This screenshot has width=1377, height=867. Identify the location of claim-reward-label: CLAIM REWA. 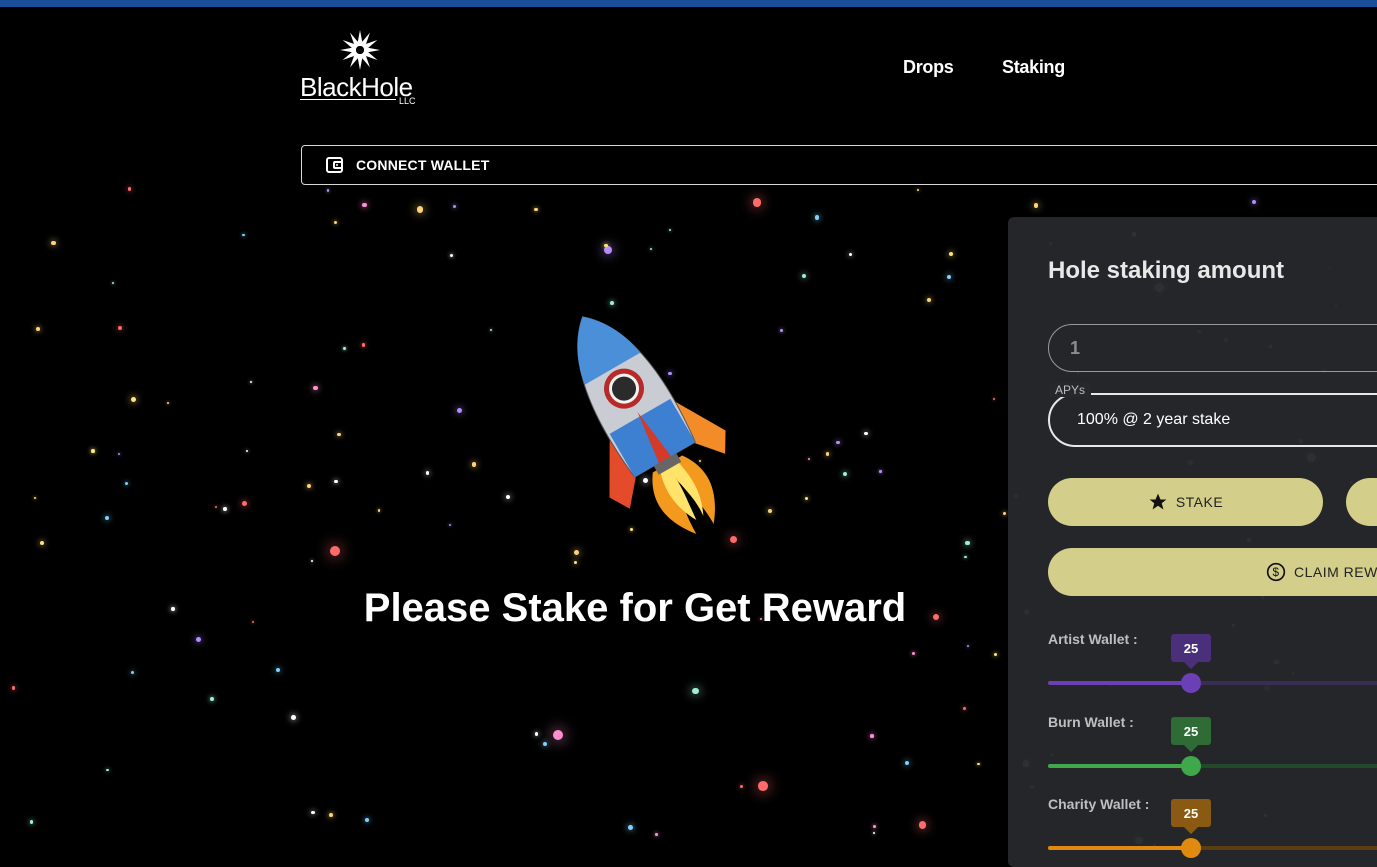
(1335, 572).